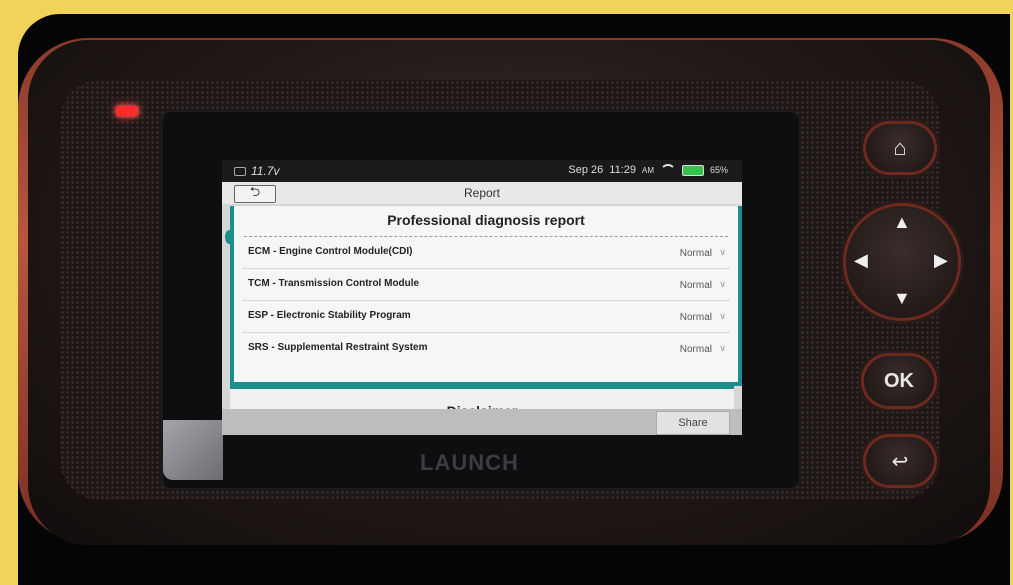 The height and width of the screenshot is (585, 1013). I want to click on wifi-icon, so click(667, 170).